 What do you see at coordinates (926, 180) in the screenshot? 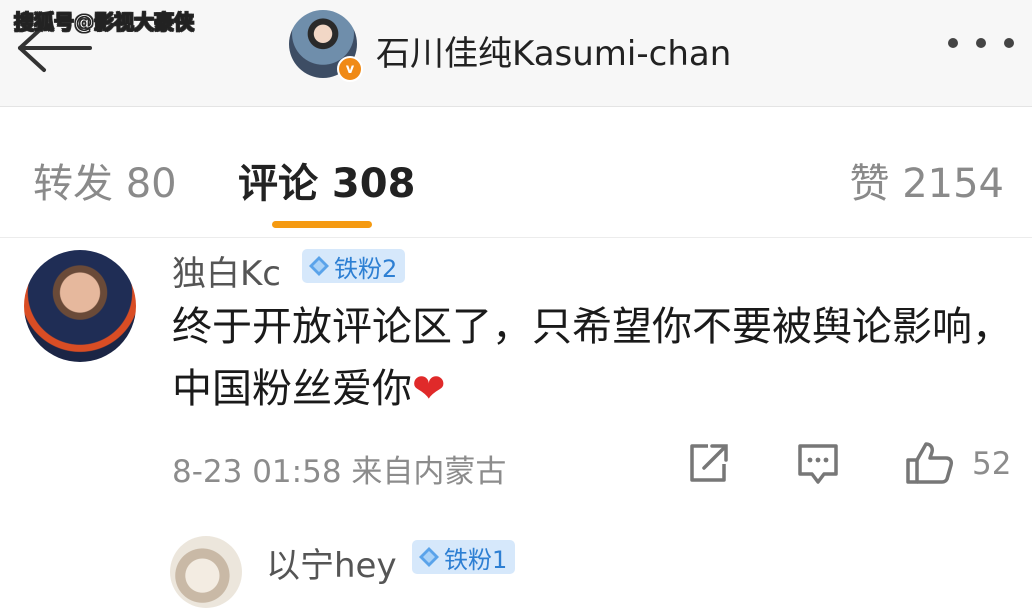
I see `tab-likes: 赞 2154` at bounding box center [926, 180].